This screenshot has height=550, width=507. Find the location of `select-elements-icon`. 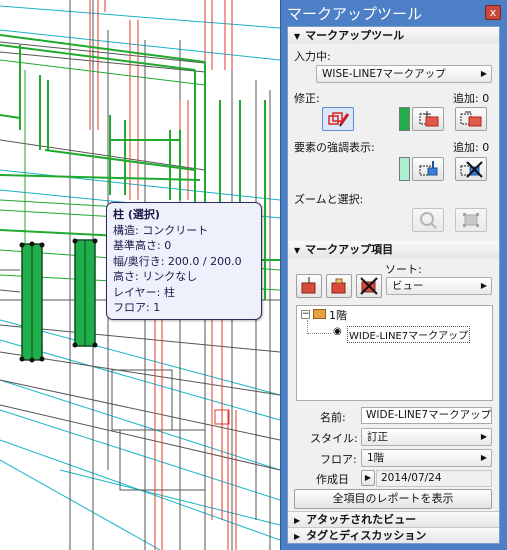

select-elements-icon is located at coordinates (471, 220).